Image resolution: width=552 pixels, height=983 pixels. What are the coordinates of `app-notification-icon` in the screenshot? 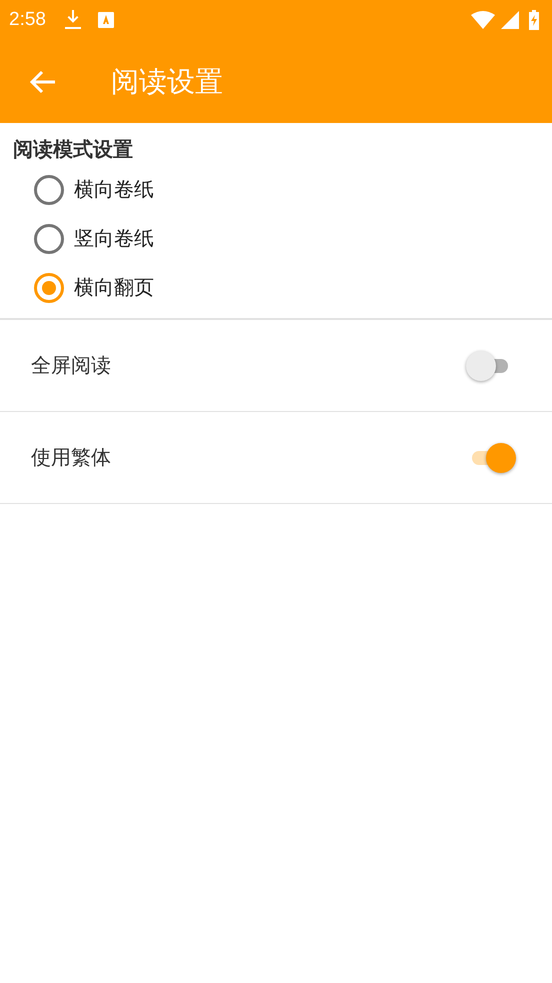 It's located at (106, 20).